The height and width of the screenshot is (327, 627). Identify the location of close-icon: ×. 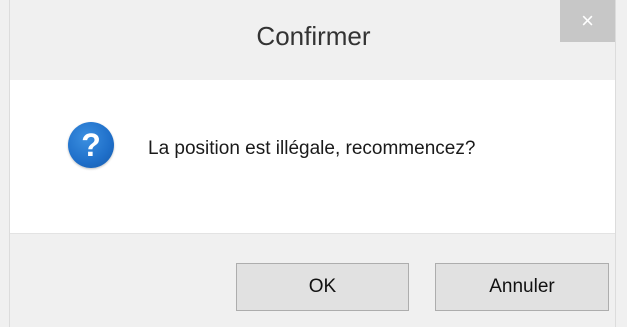
(587, 20).